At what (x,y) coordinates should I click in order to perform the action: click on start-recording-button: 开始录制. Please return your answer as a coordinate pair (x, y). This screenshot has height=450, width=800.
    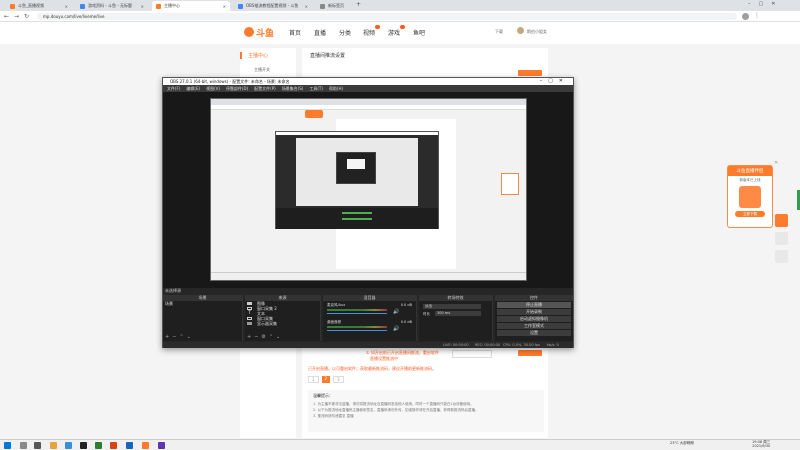
    Looking at the image, I should click on (534, 312).